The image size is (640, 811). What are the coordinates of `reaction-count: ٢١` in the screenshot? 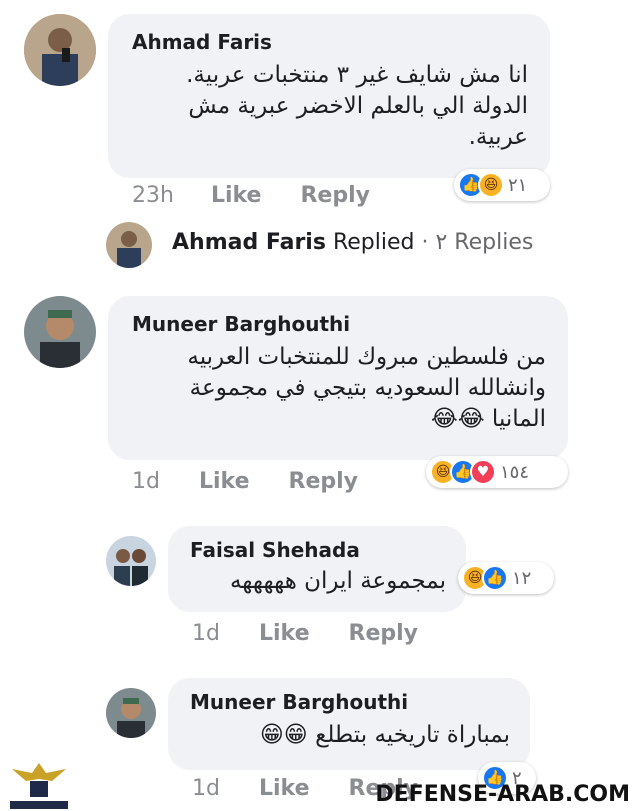 It's located at (518, 185).